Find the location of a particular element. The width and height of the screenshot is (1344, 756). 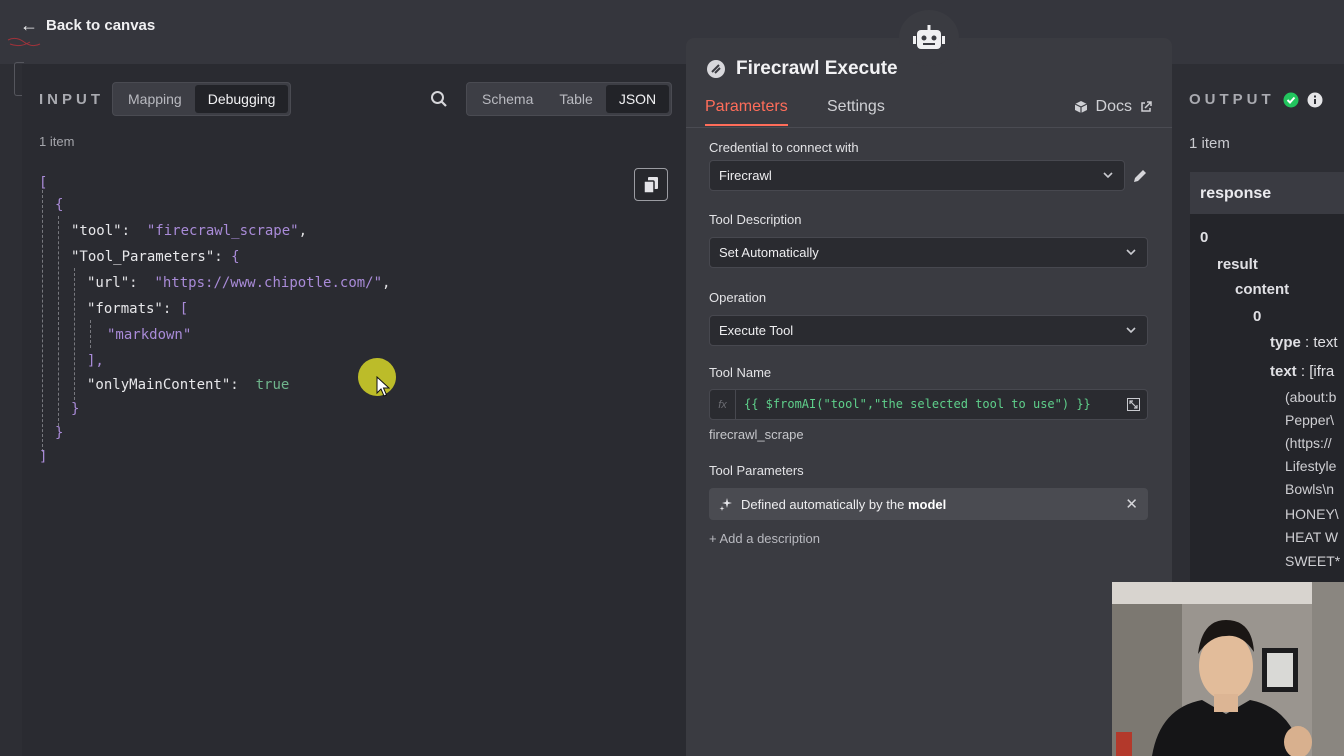

defined-automatically-box: Defined automatically by the model ✕ is located at coordinates (928, 504).